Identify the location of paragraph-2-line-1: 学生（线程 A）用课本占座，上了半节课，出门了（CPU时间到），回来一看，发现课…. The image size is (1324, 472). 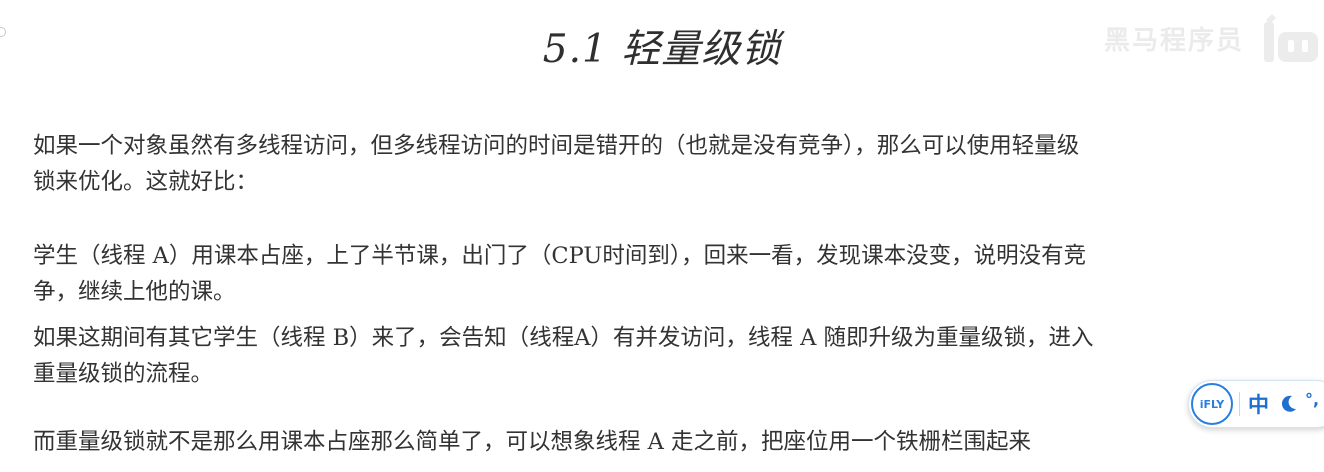
(560, 256).